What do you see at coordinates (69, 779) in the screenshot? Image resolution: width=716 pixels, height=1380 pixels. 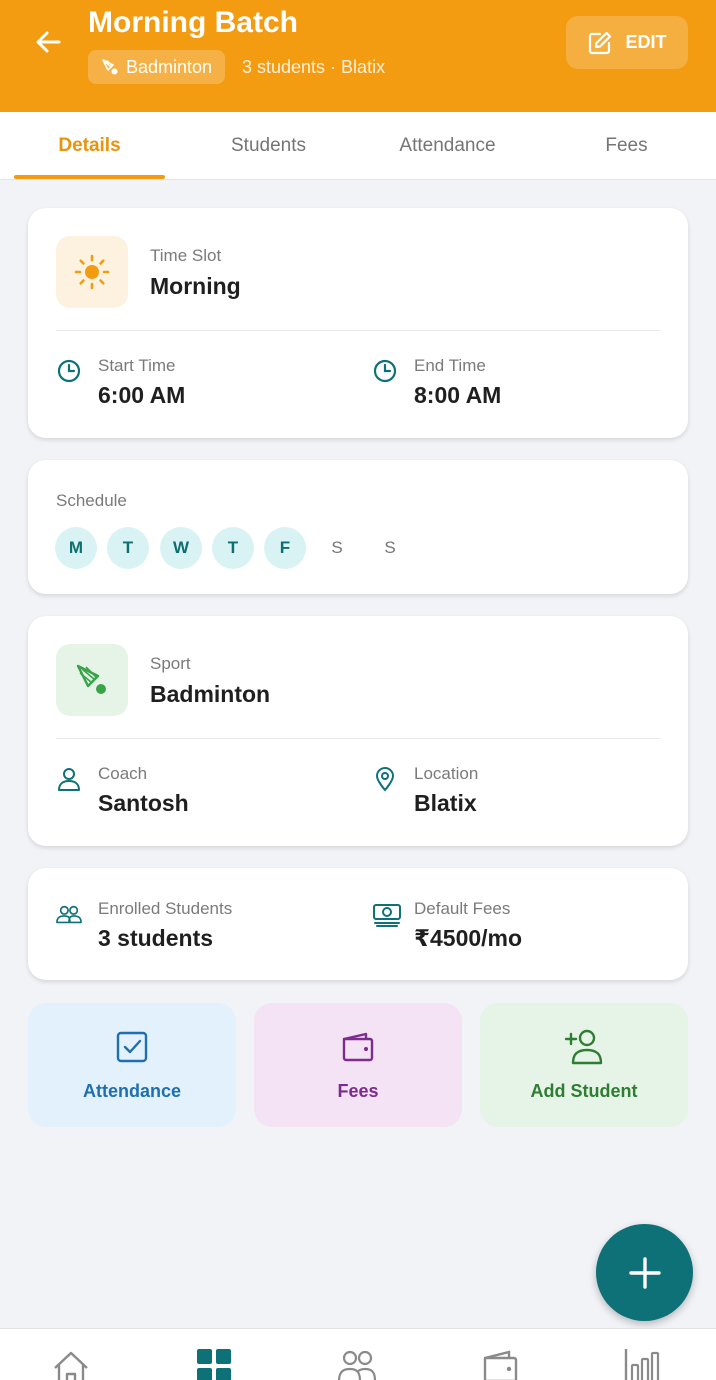 I see `person-icon` at bounding box center [69, 779].